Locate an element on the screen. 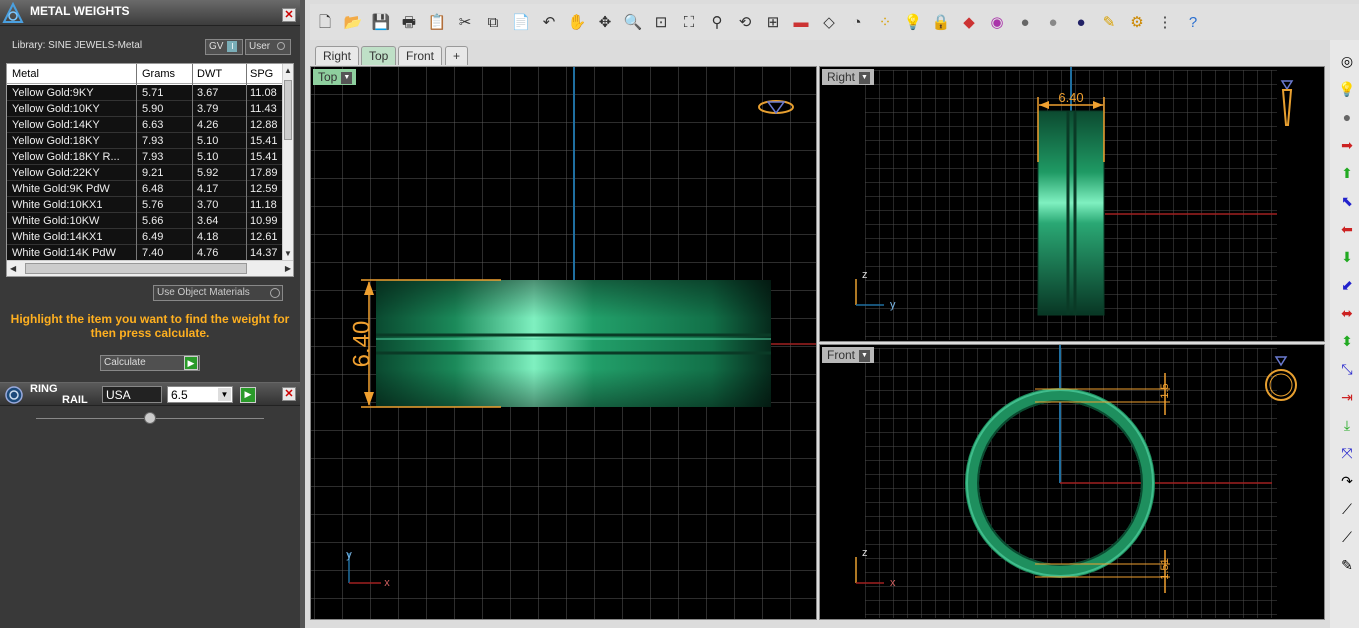 This screenshot has height=628, width=1359. arrow-diagonal-down-icon: ⬋ is located at coordinates (1347, 285).